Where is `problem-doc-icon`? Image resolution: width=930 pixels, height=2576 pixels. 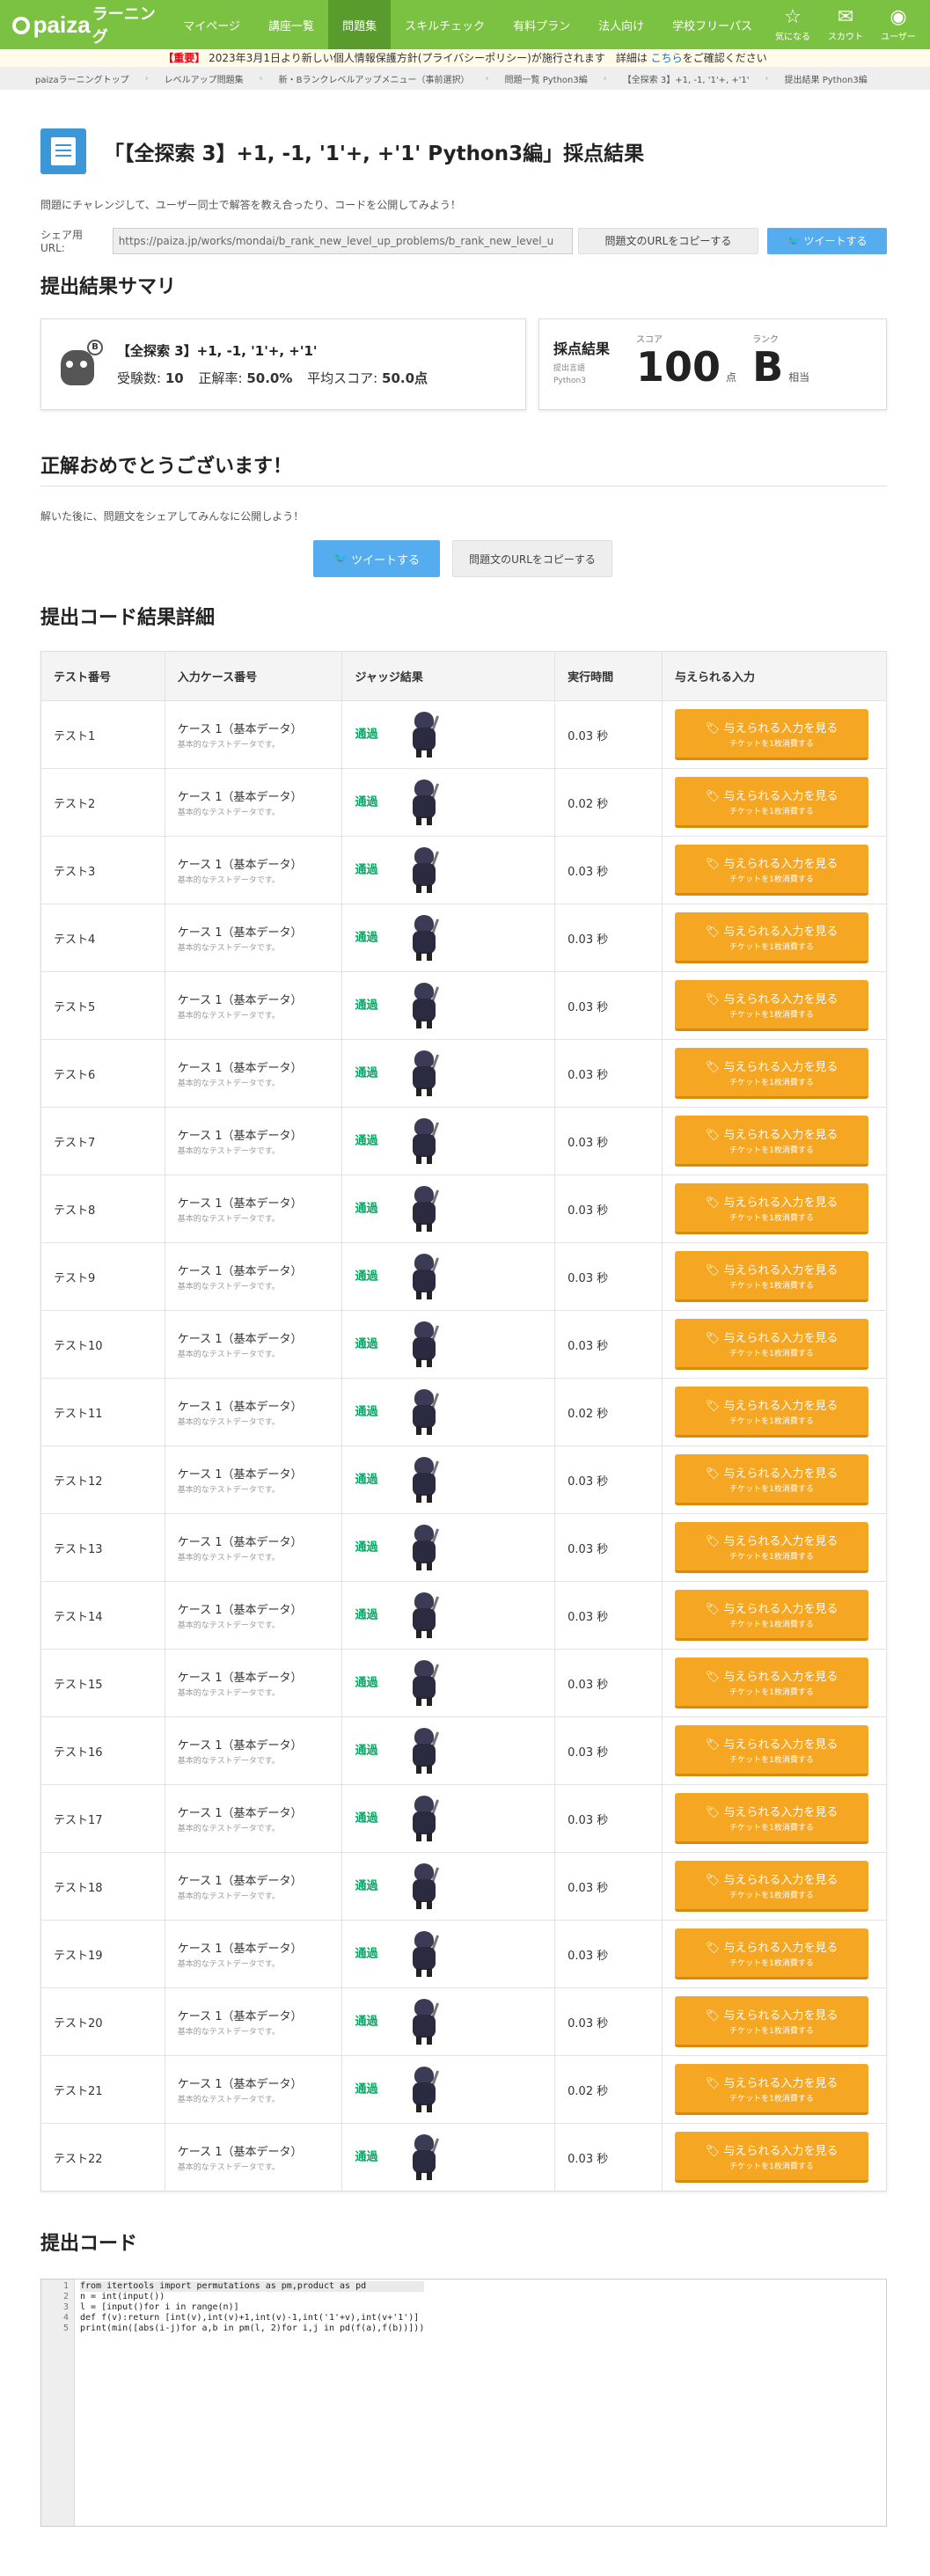
problem-doc-icon is located at coordinates (63, 151).